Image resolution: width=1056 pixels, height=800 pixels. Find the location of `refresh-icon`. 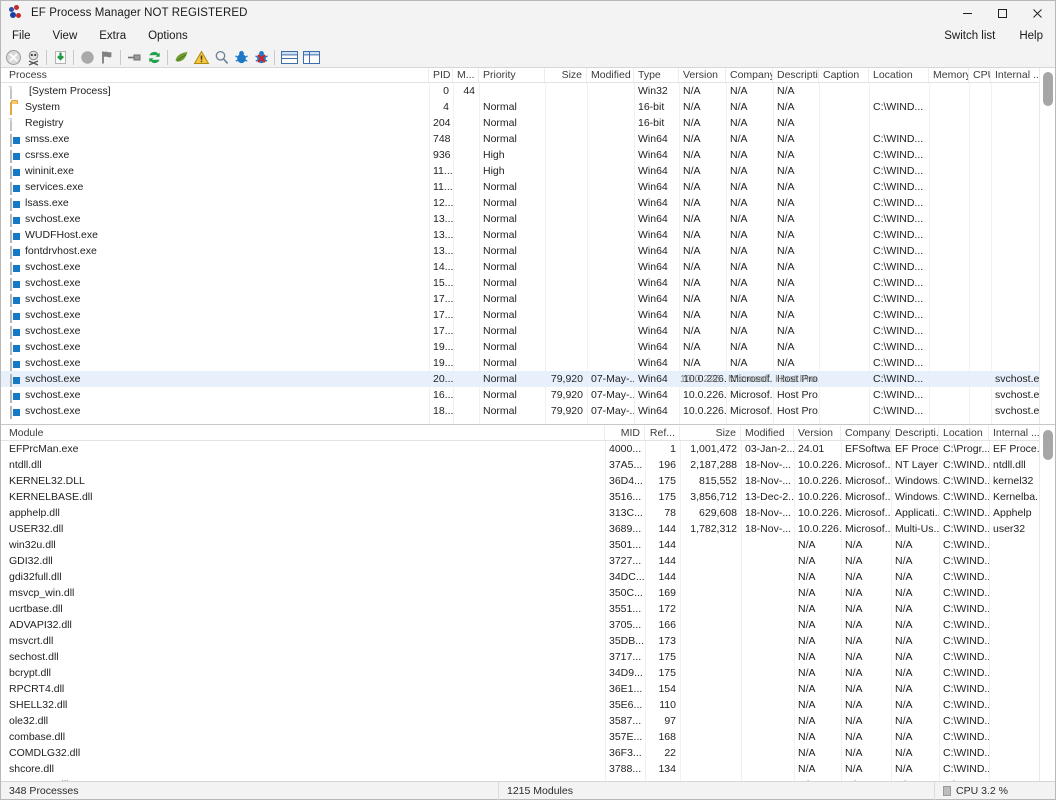

refresh-icon is located at coordinates (154, 57).